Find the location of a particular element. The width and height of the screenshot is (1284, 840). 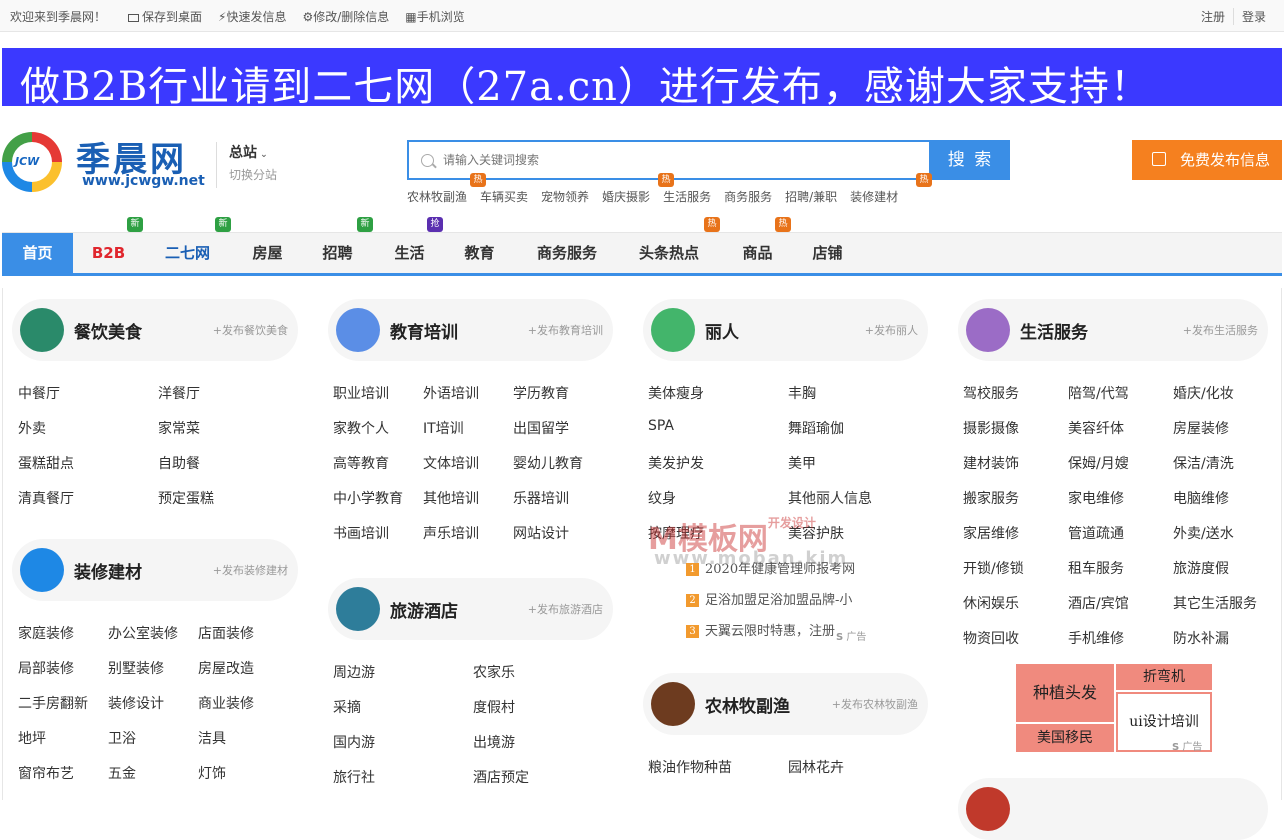

ad-tile: 种植头发 is located at coordinates (1065, 693).